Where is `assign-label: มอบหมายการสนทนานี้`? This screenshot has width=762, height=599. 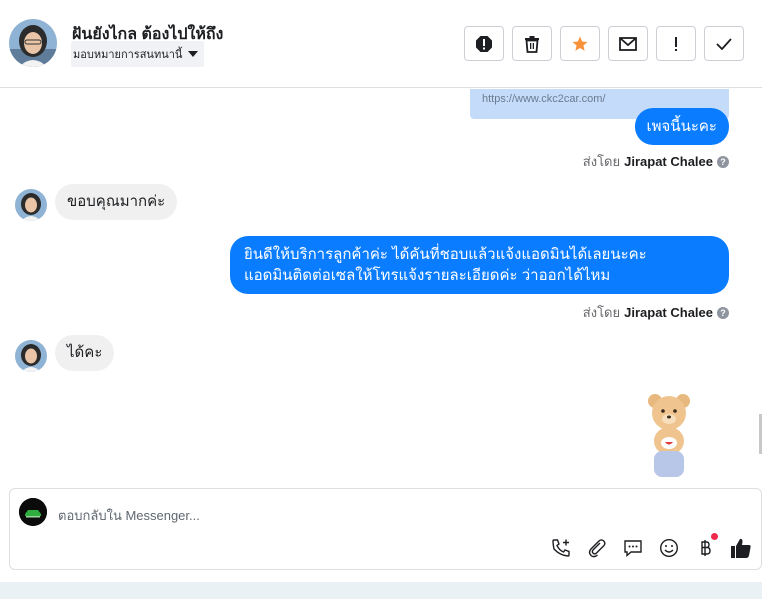
assign-label: มอบหมายการสนทนานี้ is located at coordinates (128, 55).